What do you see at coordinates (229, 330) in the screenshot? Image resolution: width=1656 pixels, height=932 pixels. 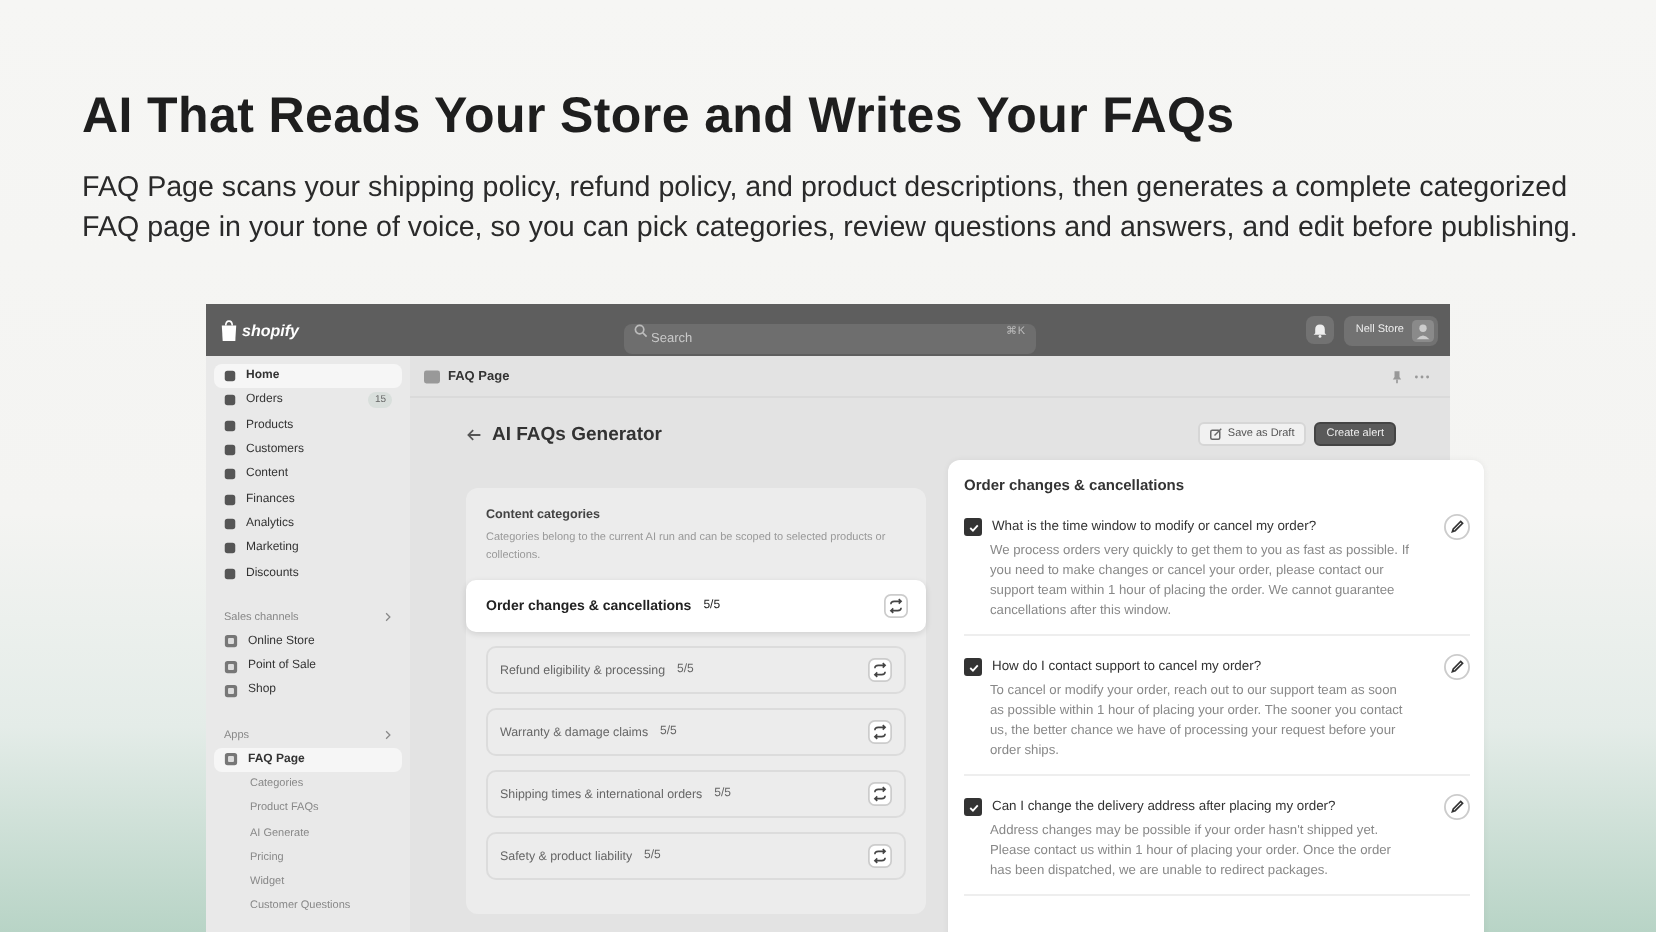 I see `shopping-bag-icon` at bounding box center [229, 330].